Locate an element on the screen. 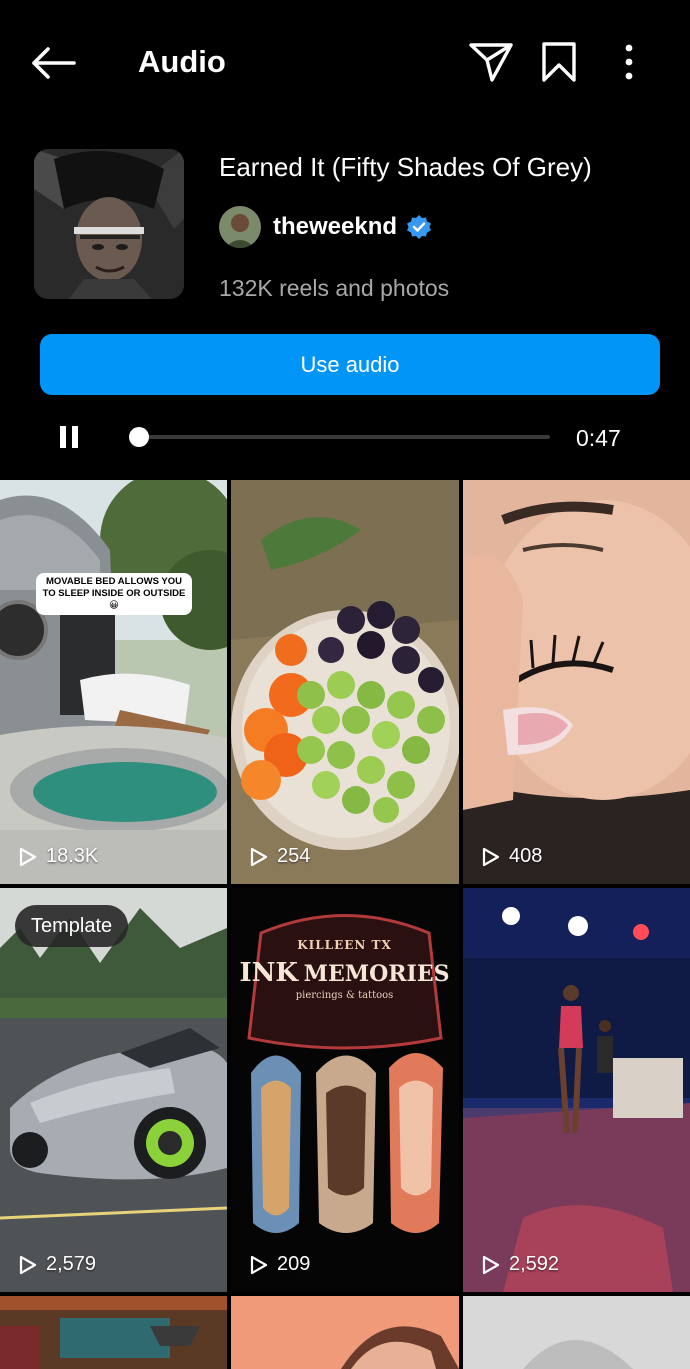 This screenshot has width=690, height=1369. sign-tattoos: & tattoos is located at coordinates (369, 995).